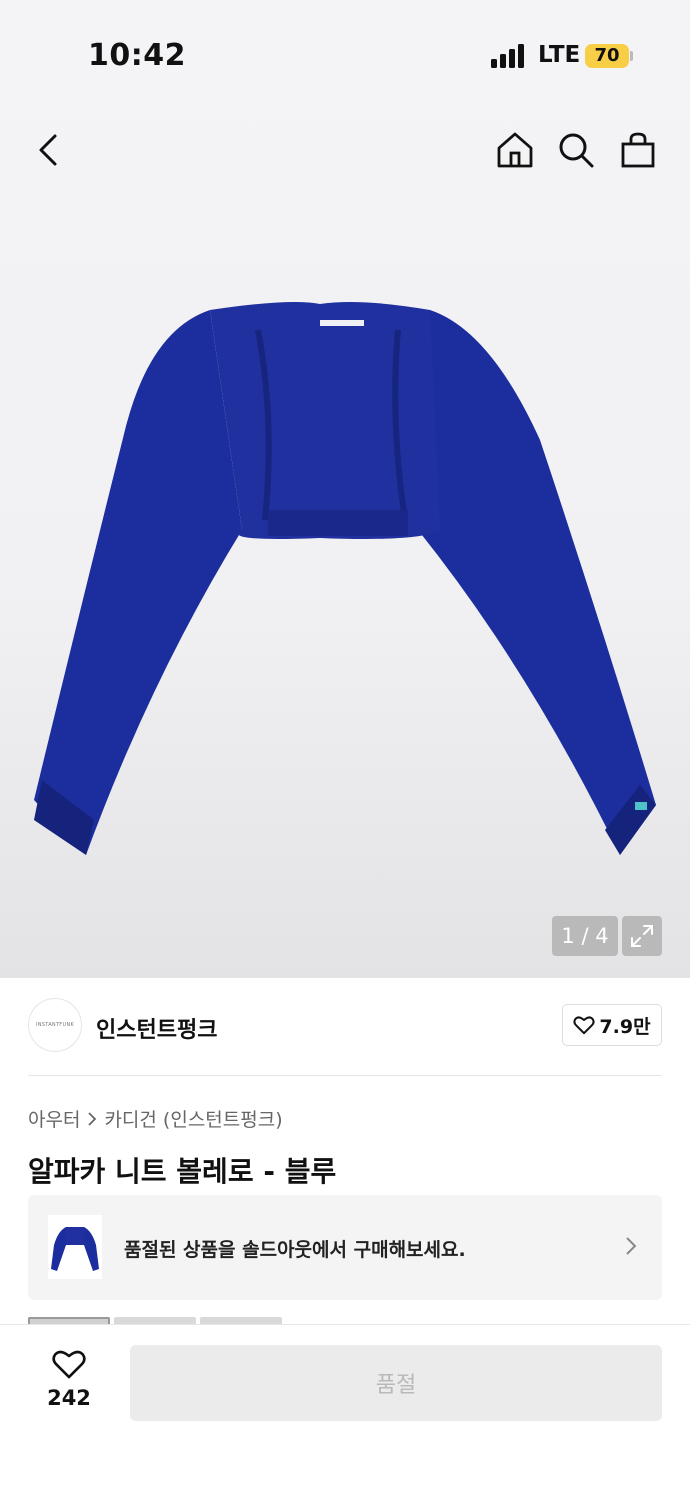 This screenshot has height=1500, width=690. Describe the element at coordinates (137, 55) in the screenshot. I see `status-time: 10:42` at that location.